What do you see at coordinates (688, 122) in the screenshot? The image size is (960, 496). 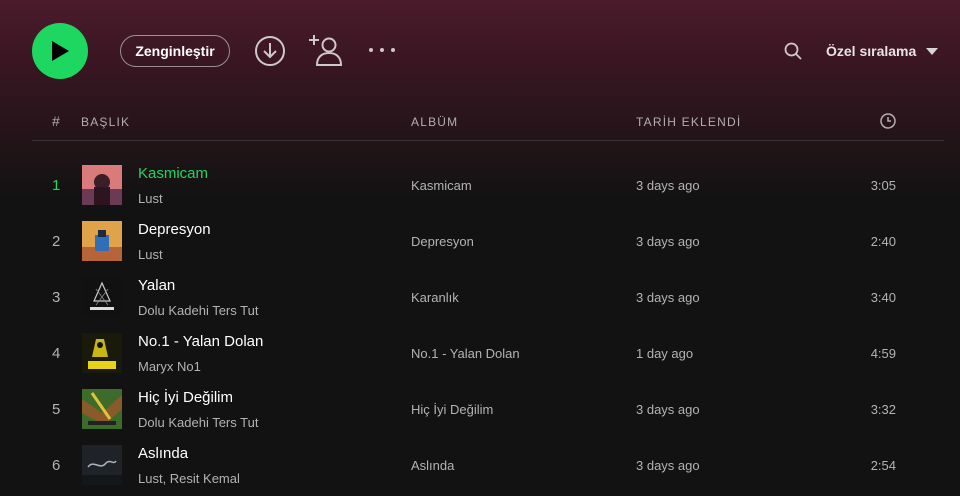 I see `header-date-added: TARİH EKLENDİ` at bounding box center [688, 122].